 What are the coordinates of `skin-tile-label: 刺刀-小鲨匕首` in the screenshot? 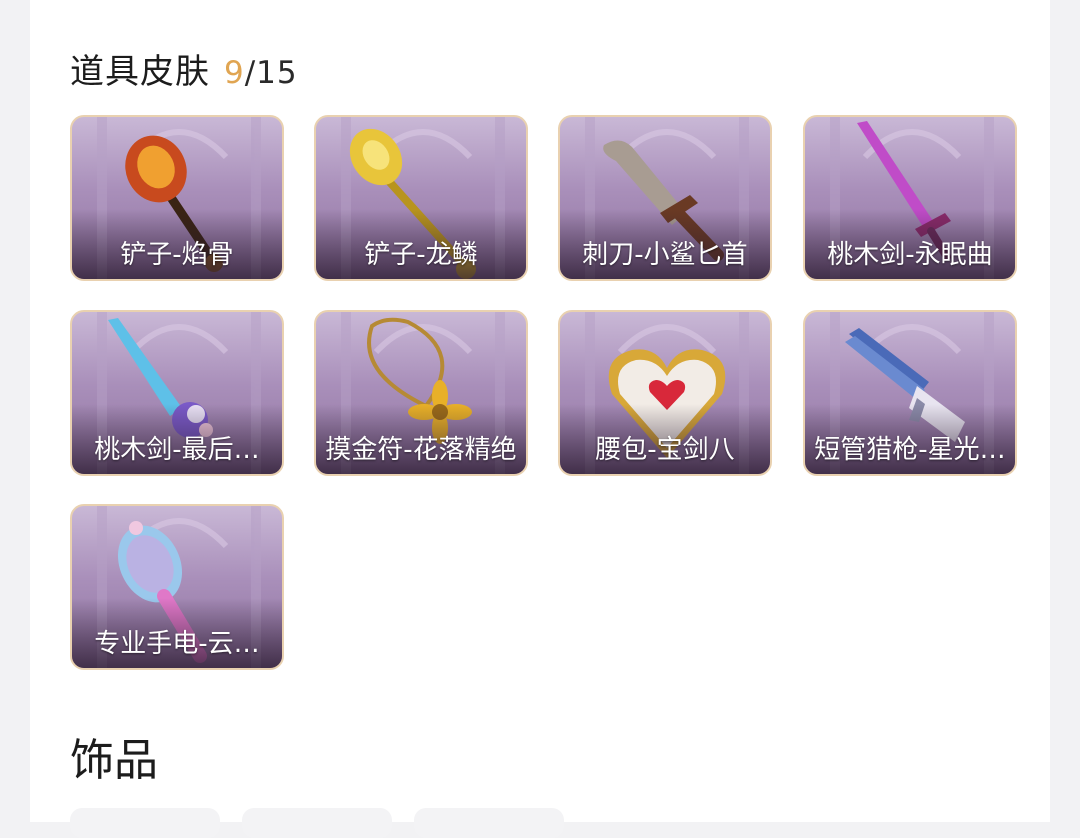 It's located at (665, 255).